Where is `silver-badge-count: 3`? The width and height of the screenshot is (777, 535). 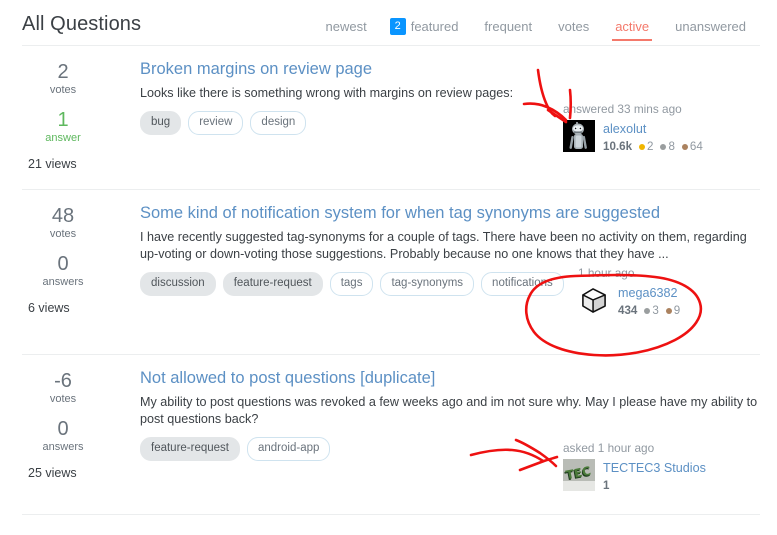 silver-badge-count: 3 is located at coordinates (655, 310).